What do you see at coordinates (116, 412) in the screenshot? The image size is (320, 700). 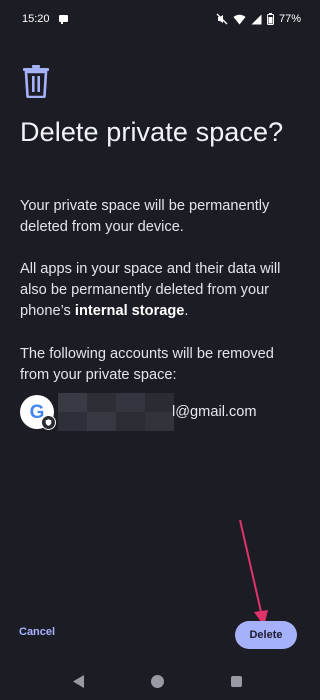 I see `redacted-email-pixels` at bounding box center [116, 412].